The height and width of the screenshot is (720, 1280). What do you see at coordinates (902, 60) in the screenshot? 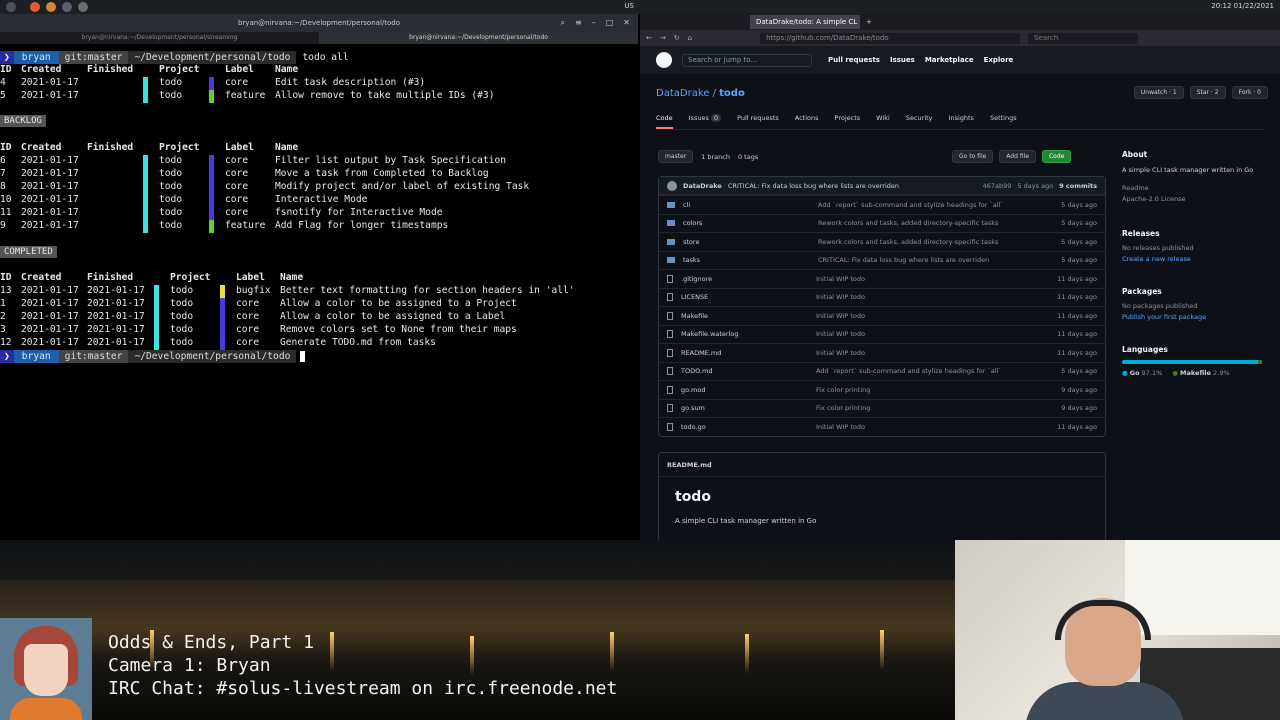
I see `nav-issues: Issues` at bounding box center [902, 60].